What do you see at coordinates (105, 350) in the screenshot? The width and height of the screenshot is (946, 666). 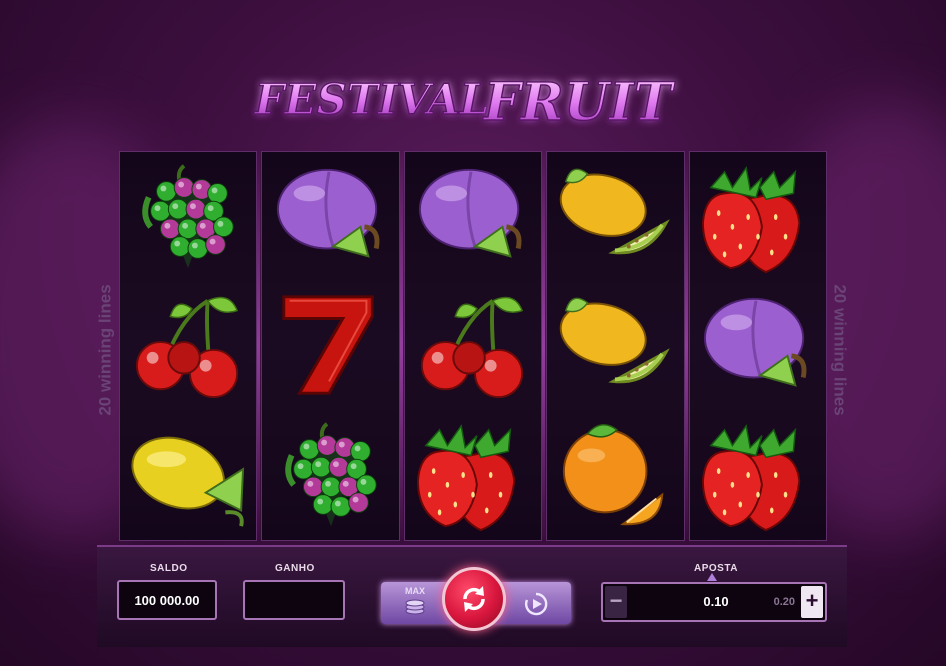 I see `winning-lines-label-left: 20 winning lines` at bounding box center [105, 350].